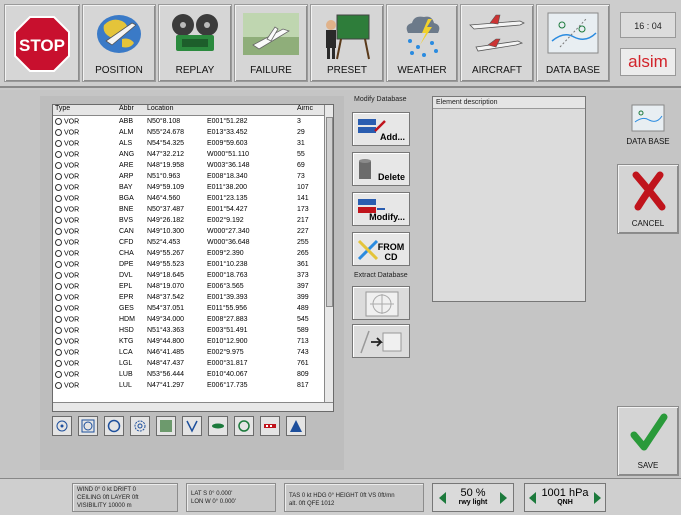  What do you see at coordinates (648, 223) in the screenshot?
I see `cancel-label: CANCEL` at bounding box center [648, 223].